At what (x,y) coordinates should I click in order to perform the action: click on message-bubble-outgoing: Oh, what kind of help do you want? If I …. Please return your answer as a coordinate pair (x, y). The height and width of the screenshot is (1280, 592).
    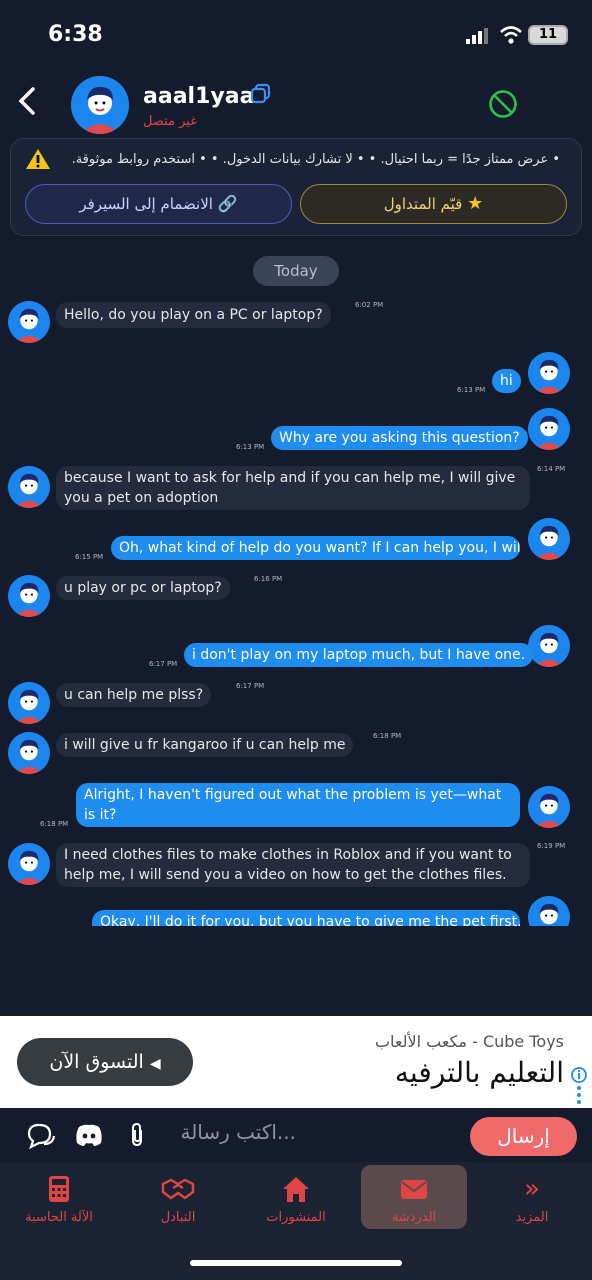
    Looking at the image, I should click on (315, 548).